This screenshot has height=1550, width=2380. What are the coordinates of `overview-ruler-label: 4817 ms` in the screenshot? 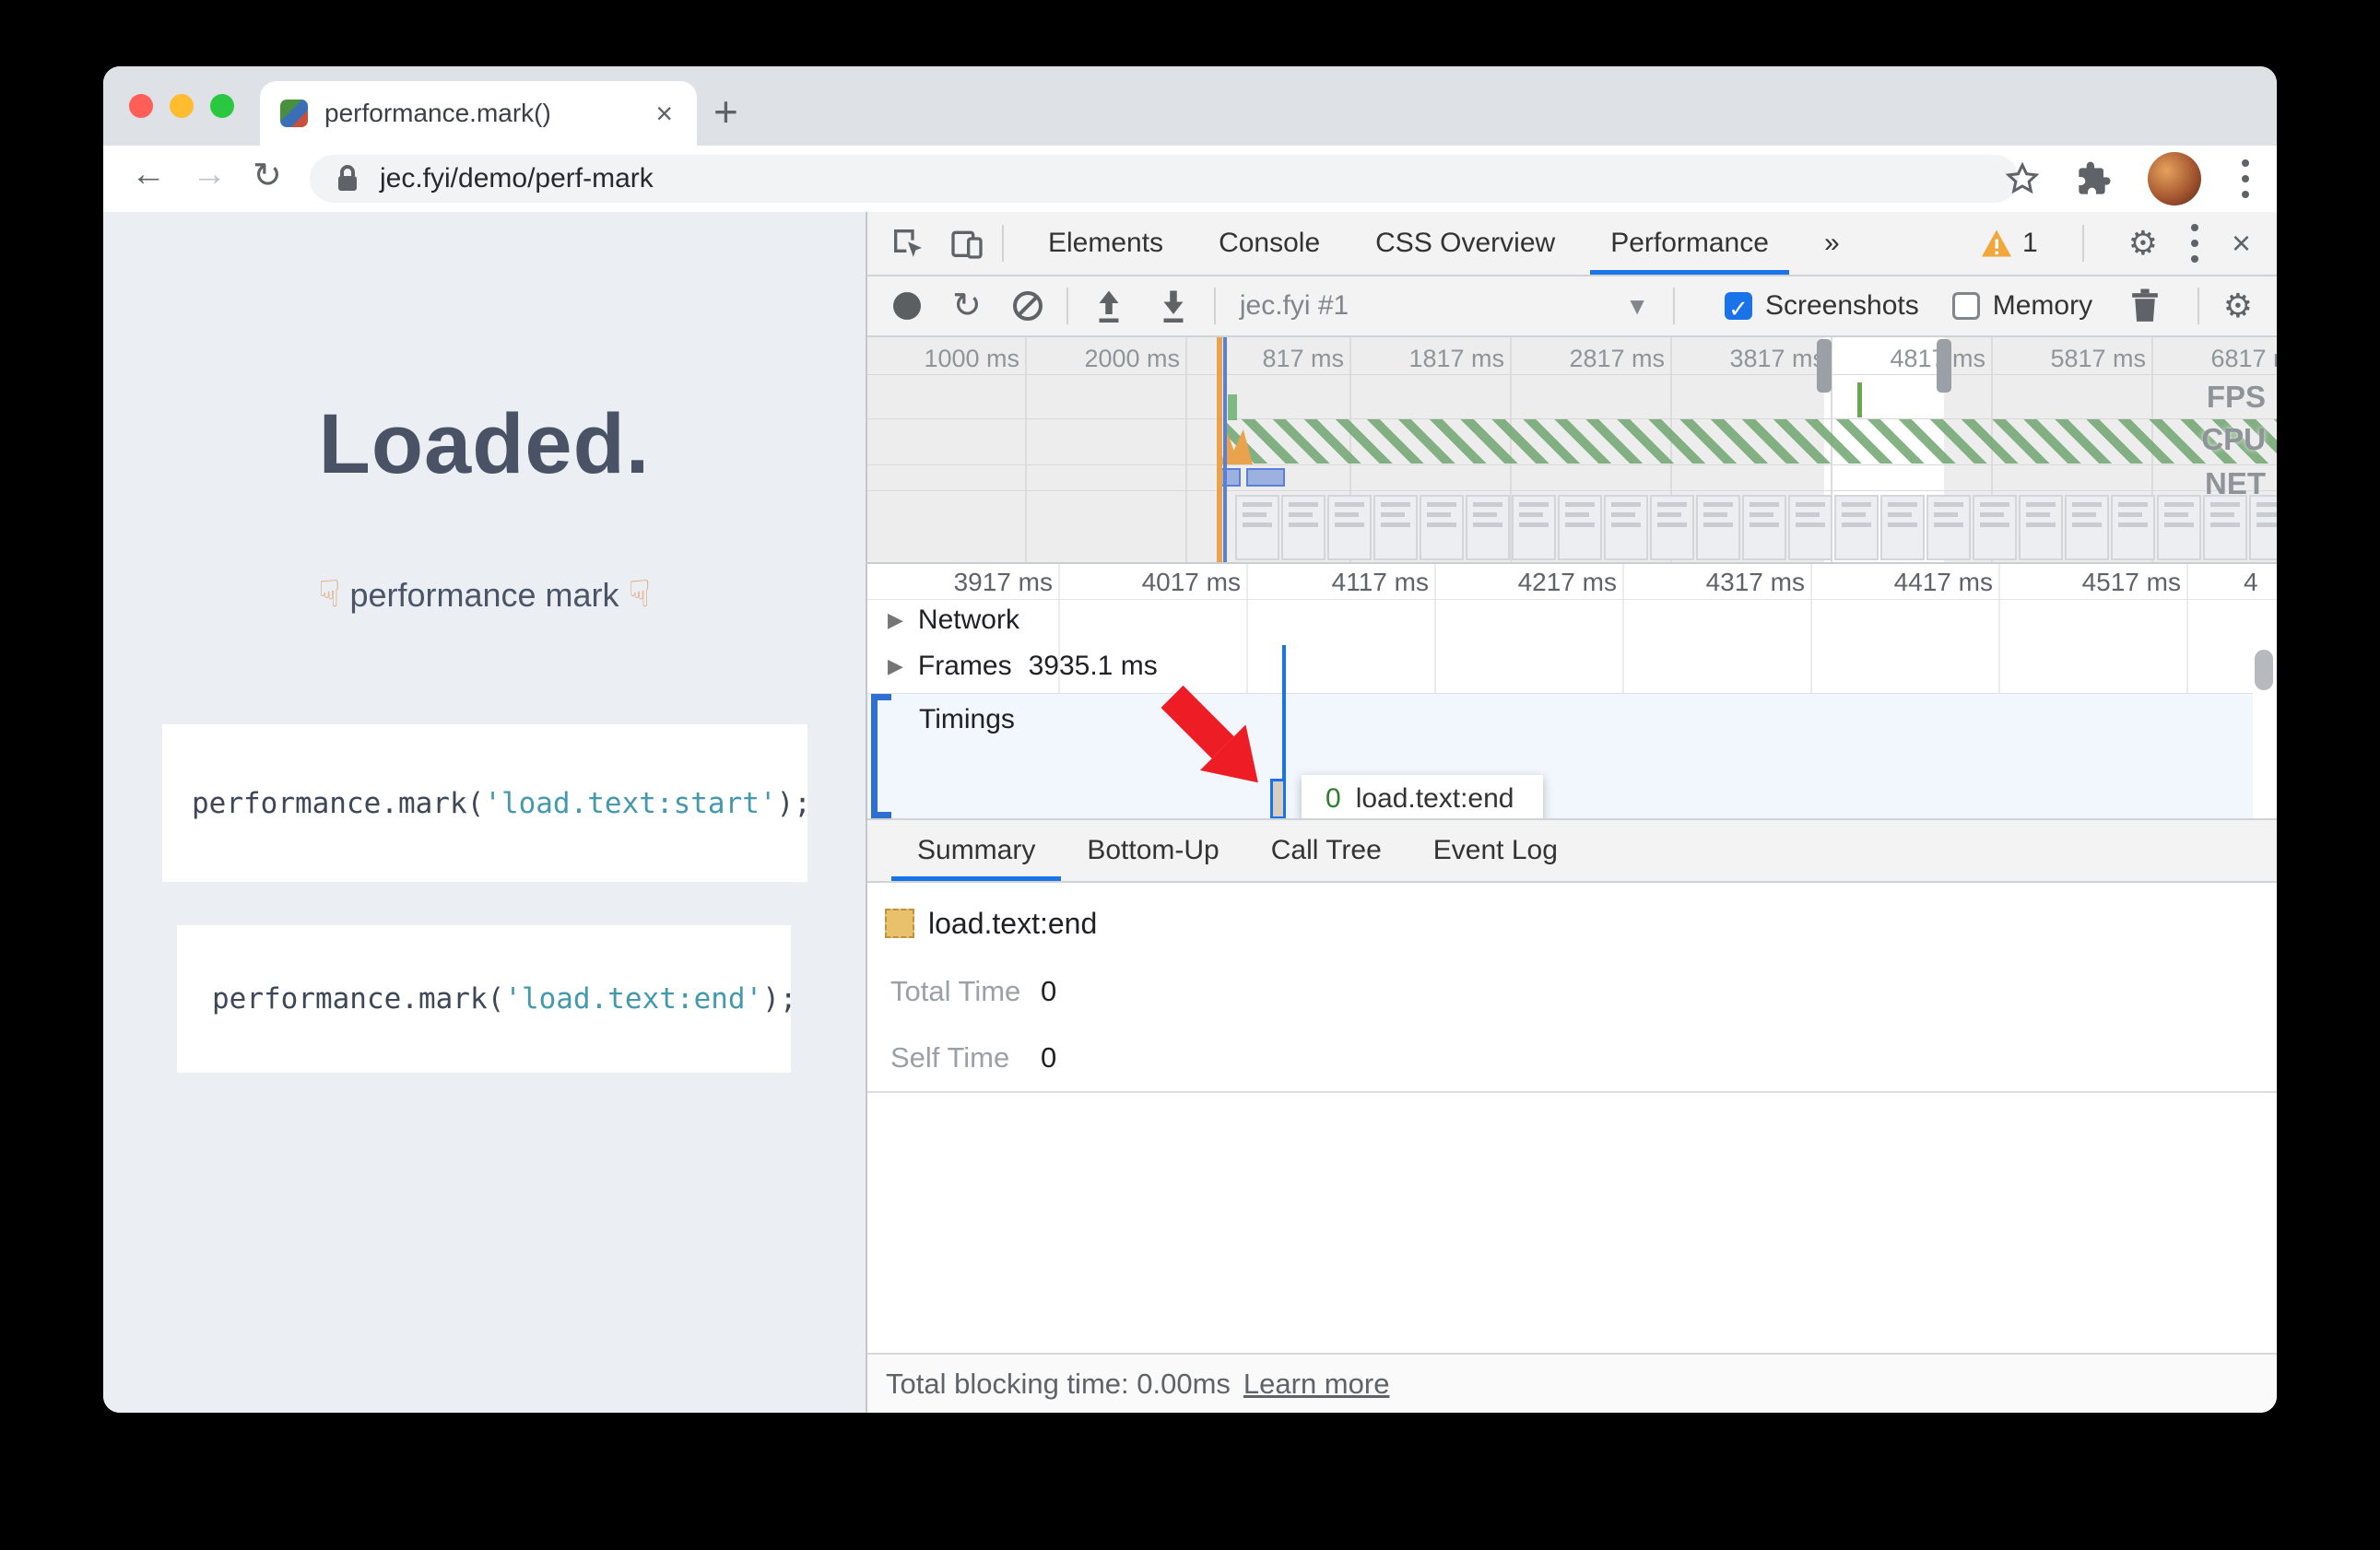 It's located at (1937, 358).